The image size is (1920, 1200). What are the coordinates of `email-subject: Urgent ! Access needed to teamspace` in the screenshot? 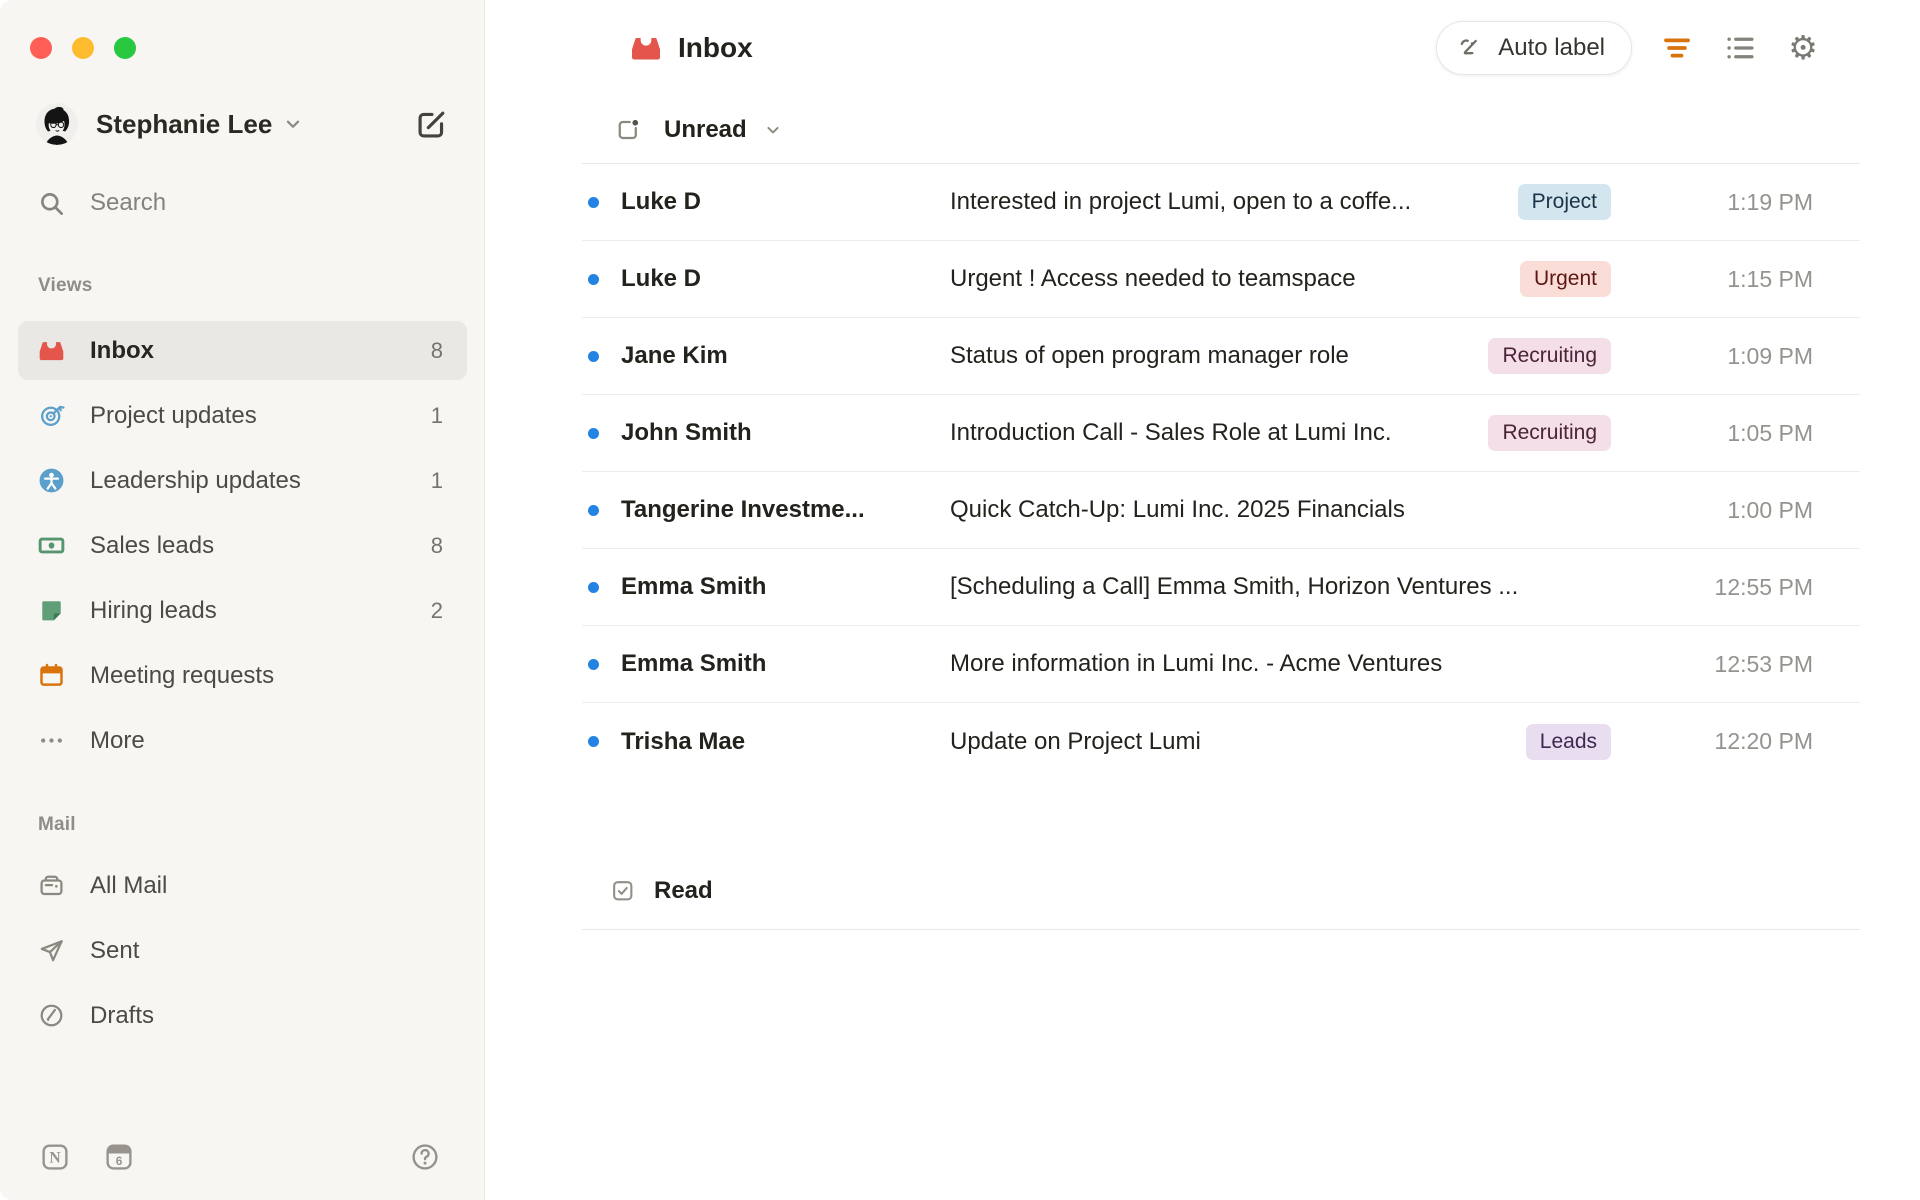 It's located at (1153, 278).